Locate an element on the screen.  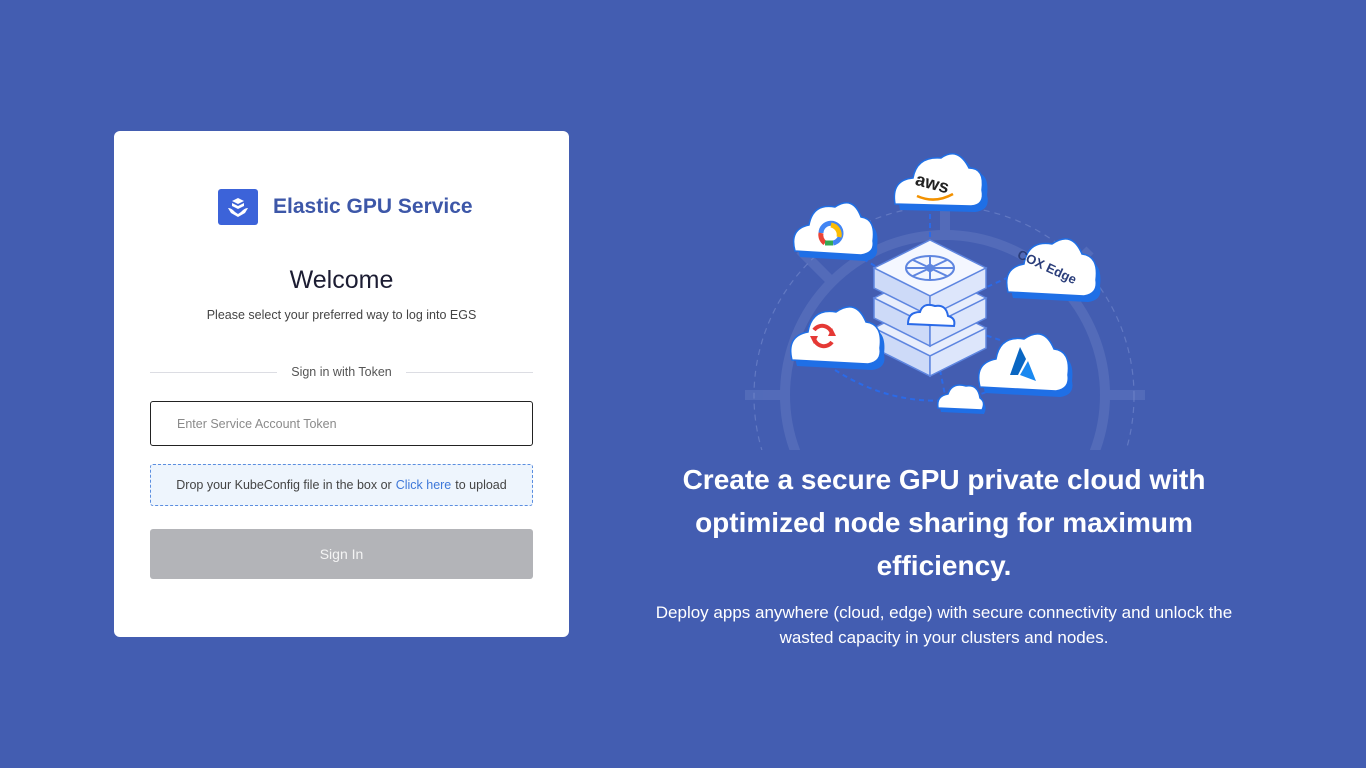
sign-in-button: Sign In is located at coordinates (341, 554).